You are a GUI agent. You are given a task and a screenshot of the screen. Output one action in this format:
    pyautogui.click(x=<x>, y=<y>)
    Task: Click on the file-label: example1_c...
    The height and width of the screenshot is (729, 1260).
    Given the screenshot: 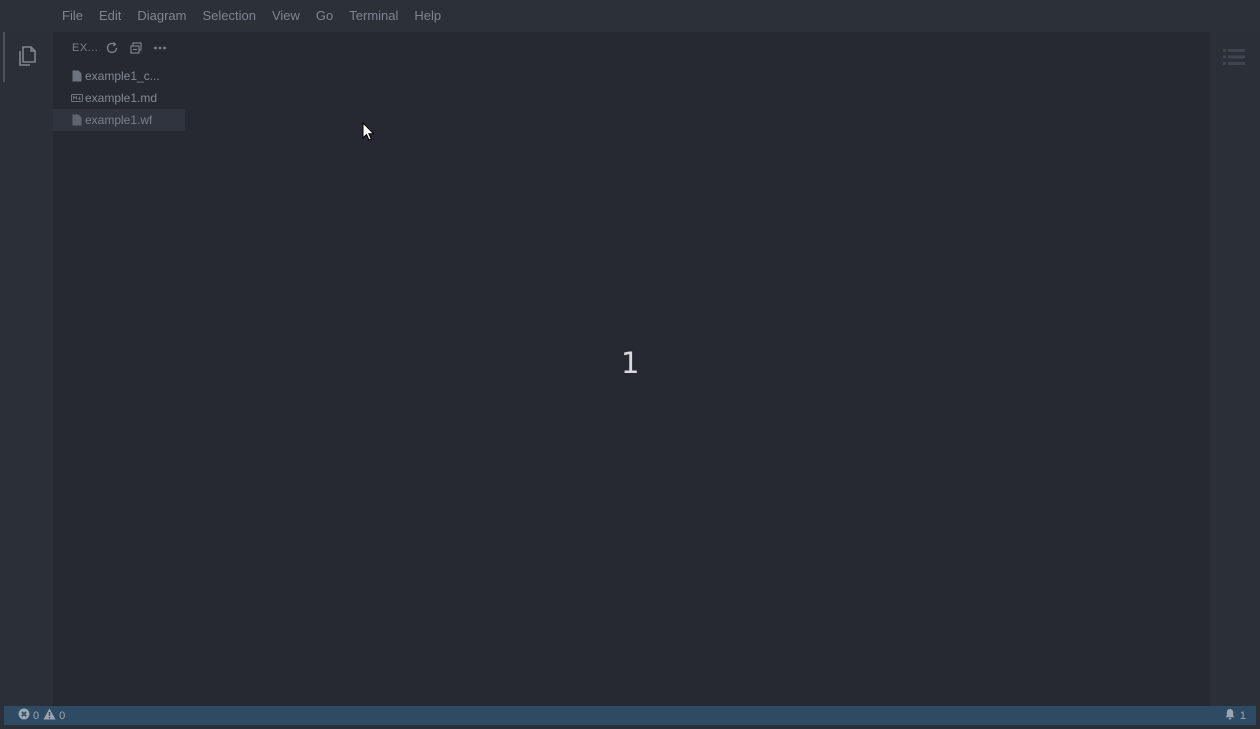 What is the action you would take?
    pyautogui.click(x=122, y=76)
    